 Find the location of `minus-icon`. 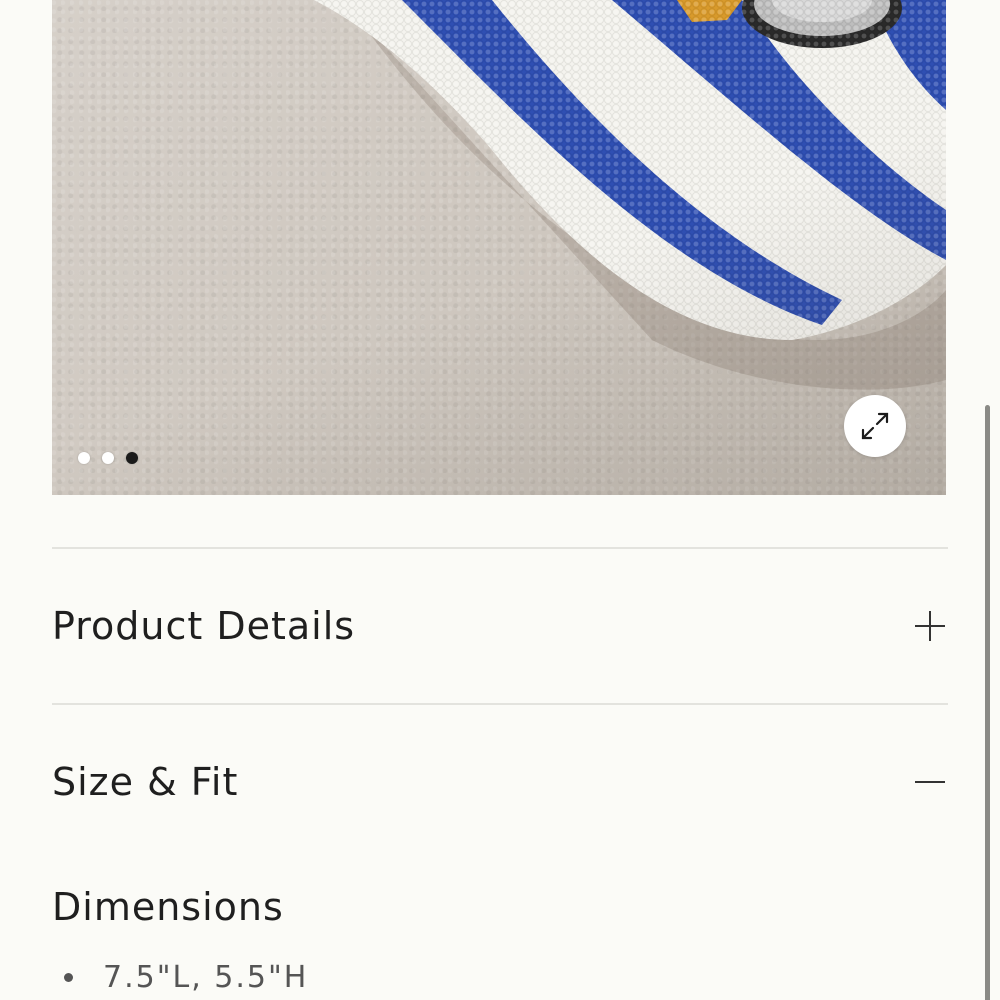

minus-icon is located at coordinates (930, 782).